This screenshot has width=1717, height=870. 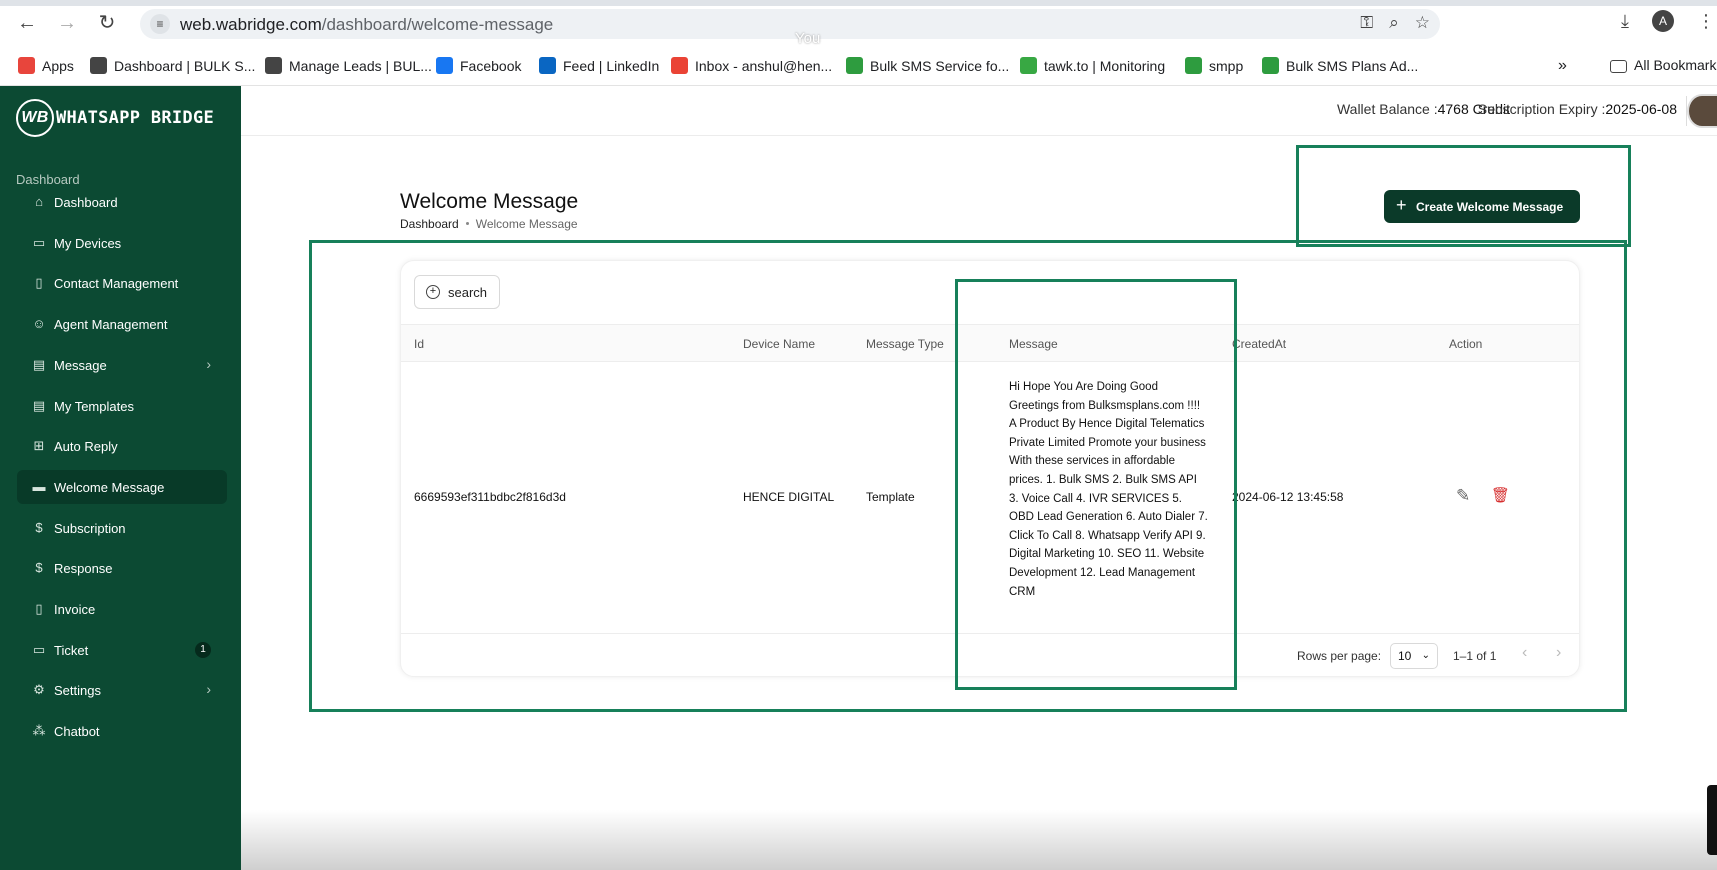 What do you see at coordinates (39, 324) in the screenshot?
I see `users-icon: ☺` at bounding box center [39, 324].